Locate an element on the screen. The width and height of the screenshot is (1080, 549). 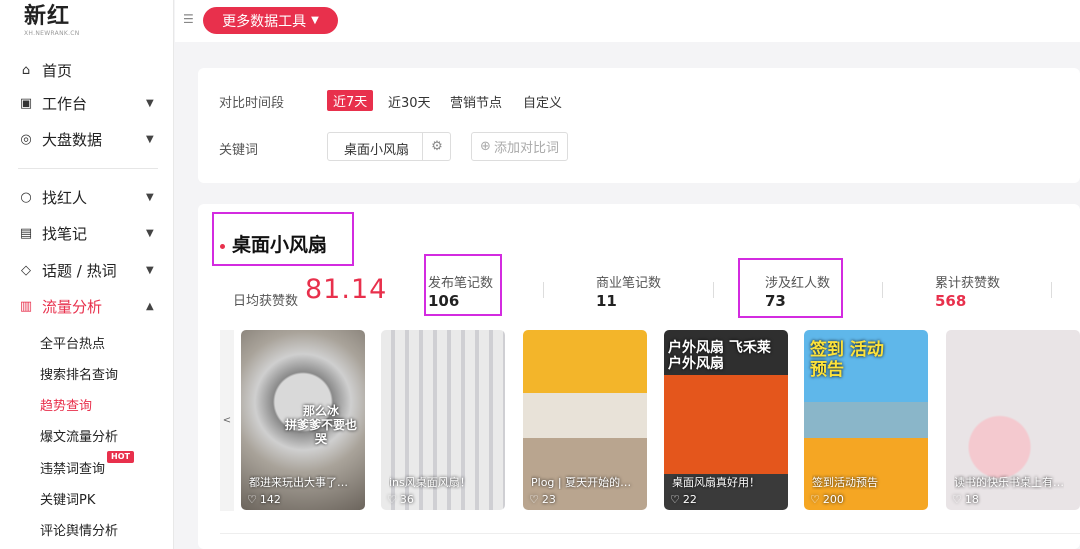
nav-dashboard: ◎ 大盘数据 ▼ is located at coordinates (87, 139).